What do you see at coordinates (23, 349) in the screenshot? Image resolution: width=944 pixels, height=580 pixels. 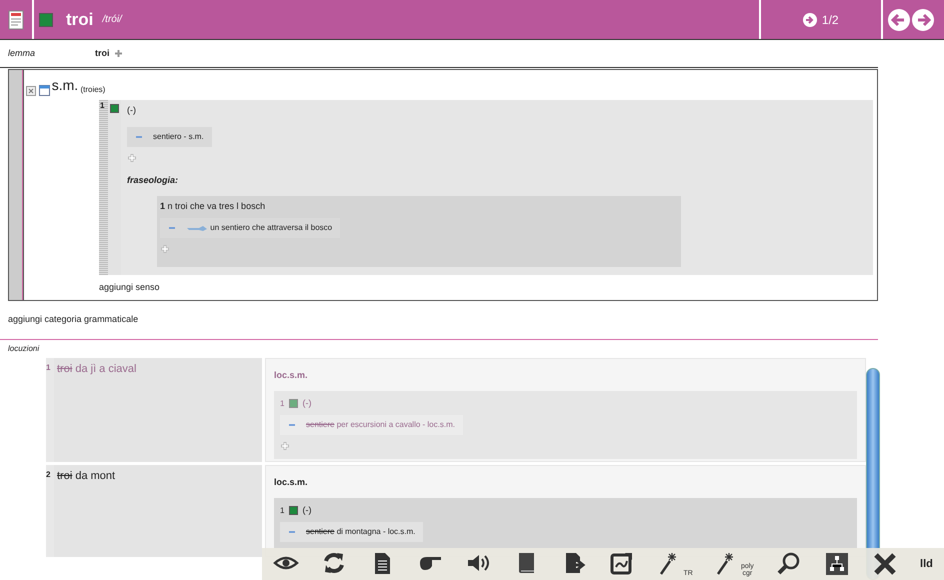 I see `section-label: locuzioni` at bounding box center [23, 349].